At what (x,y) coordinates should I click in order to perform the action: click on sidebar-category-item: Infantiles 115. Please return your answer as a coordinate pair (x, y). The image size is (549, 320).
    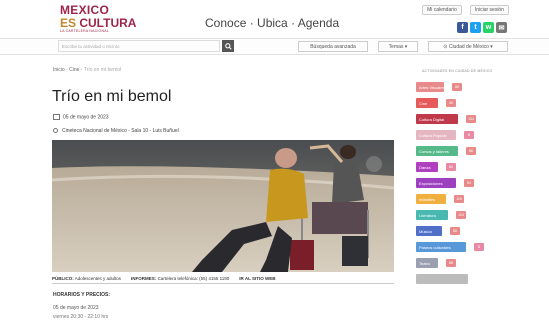
    Looking at the image, I should click on (462, 200).